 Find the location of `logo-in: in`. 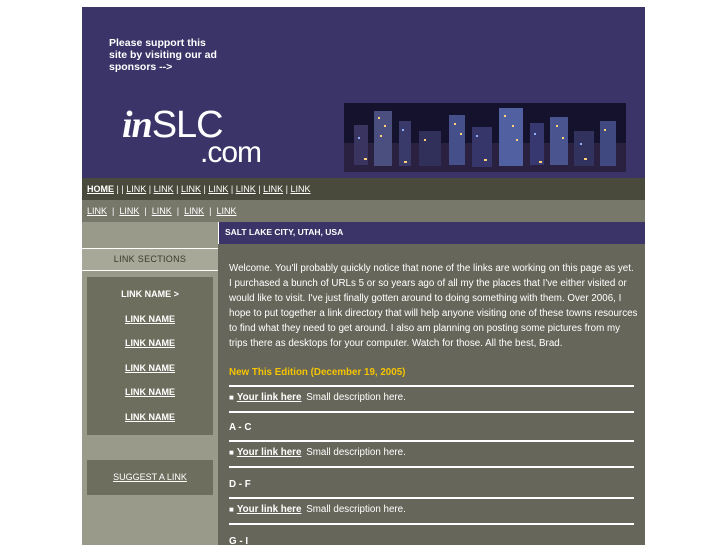

logo-in: in is located at coordinates (137, 125).